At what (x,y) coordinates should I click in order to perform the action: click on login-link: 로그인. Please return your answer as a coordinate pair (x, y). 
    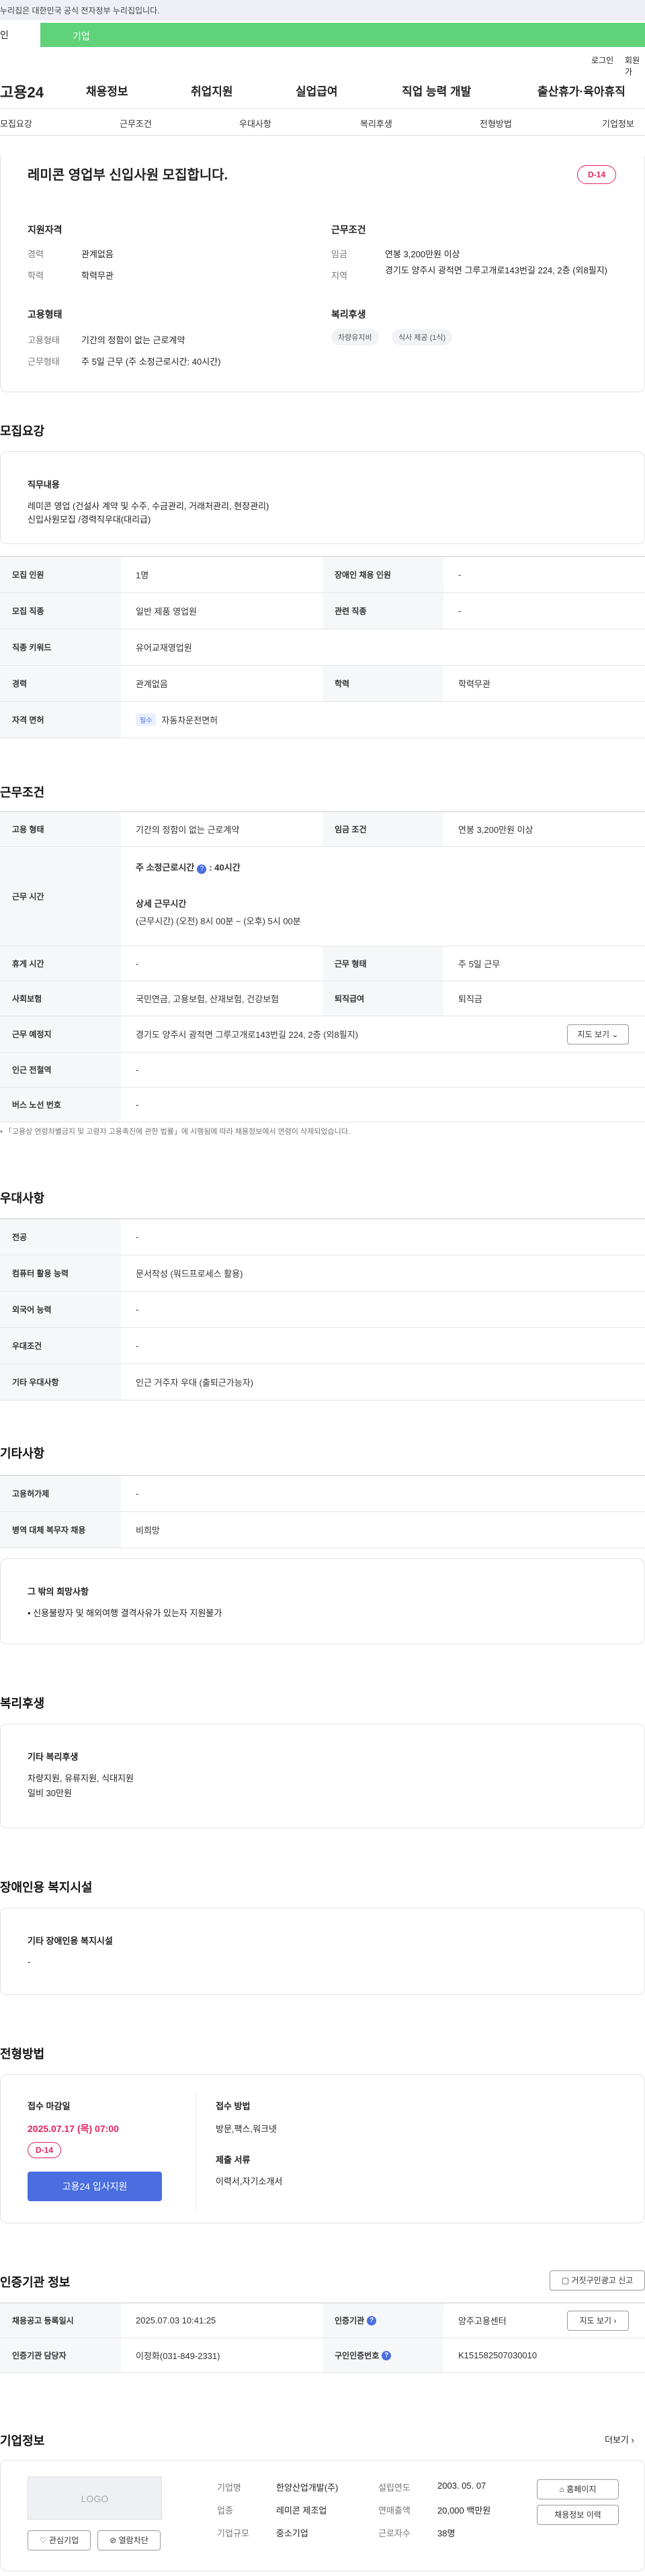
    Looking at the image, I should click on (602, 60).